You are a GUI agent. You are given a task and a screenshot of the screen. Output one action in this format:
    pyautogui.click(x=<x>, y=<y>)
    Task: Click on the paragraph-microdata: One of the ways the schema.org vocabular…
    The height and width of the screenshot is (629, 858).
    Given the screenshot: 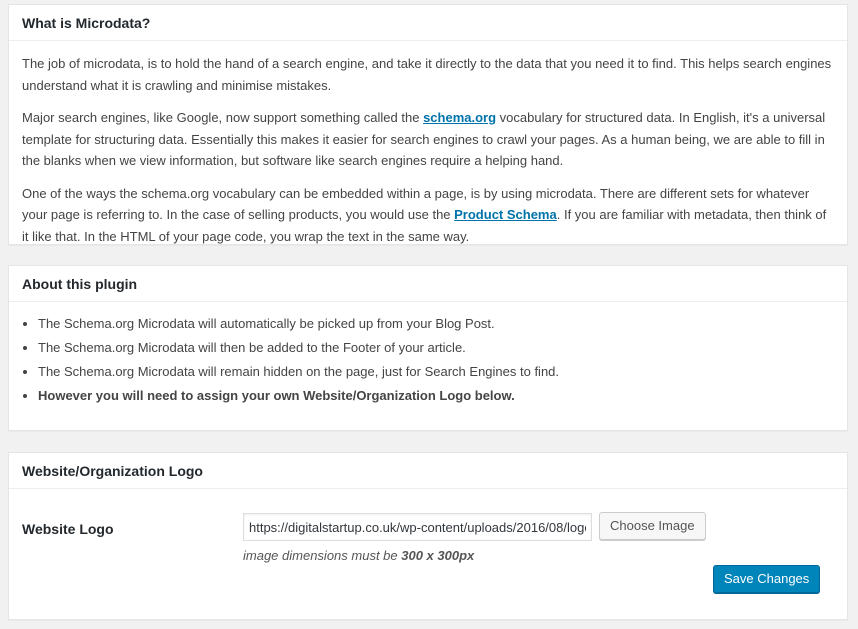 What is the action you would take?
    pyautogui.click(x=424, y=214)
    